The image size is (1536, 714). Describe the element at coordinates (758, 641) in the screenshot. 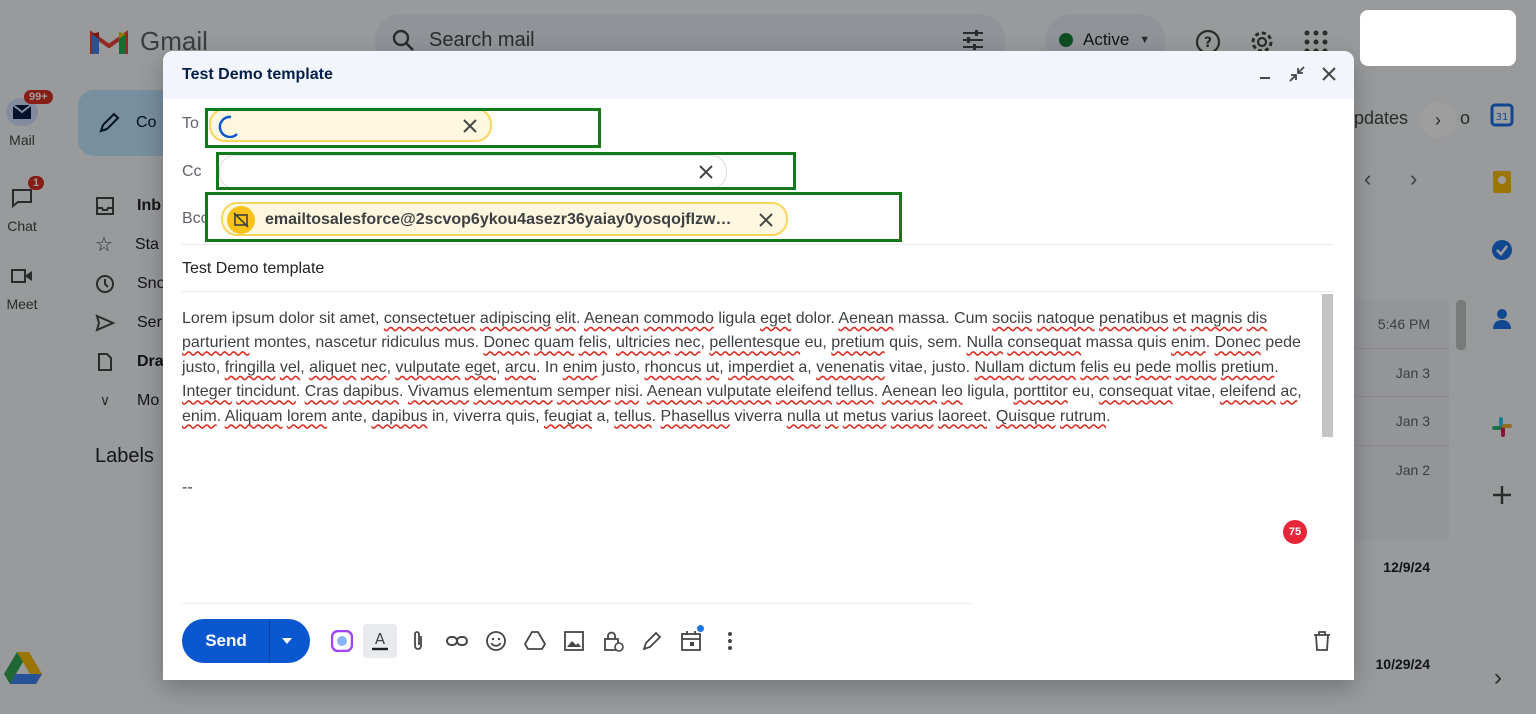

I see `compose-toolbar: Send A` at that location.